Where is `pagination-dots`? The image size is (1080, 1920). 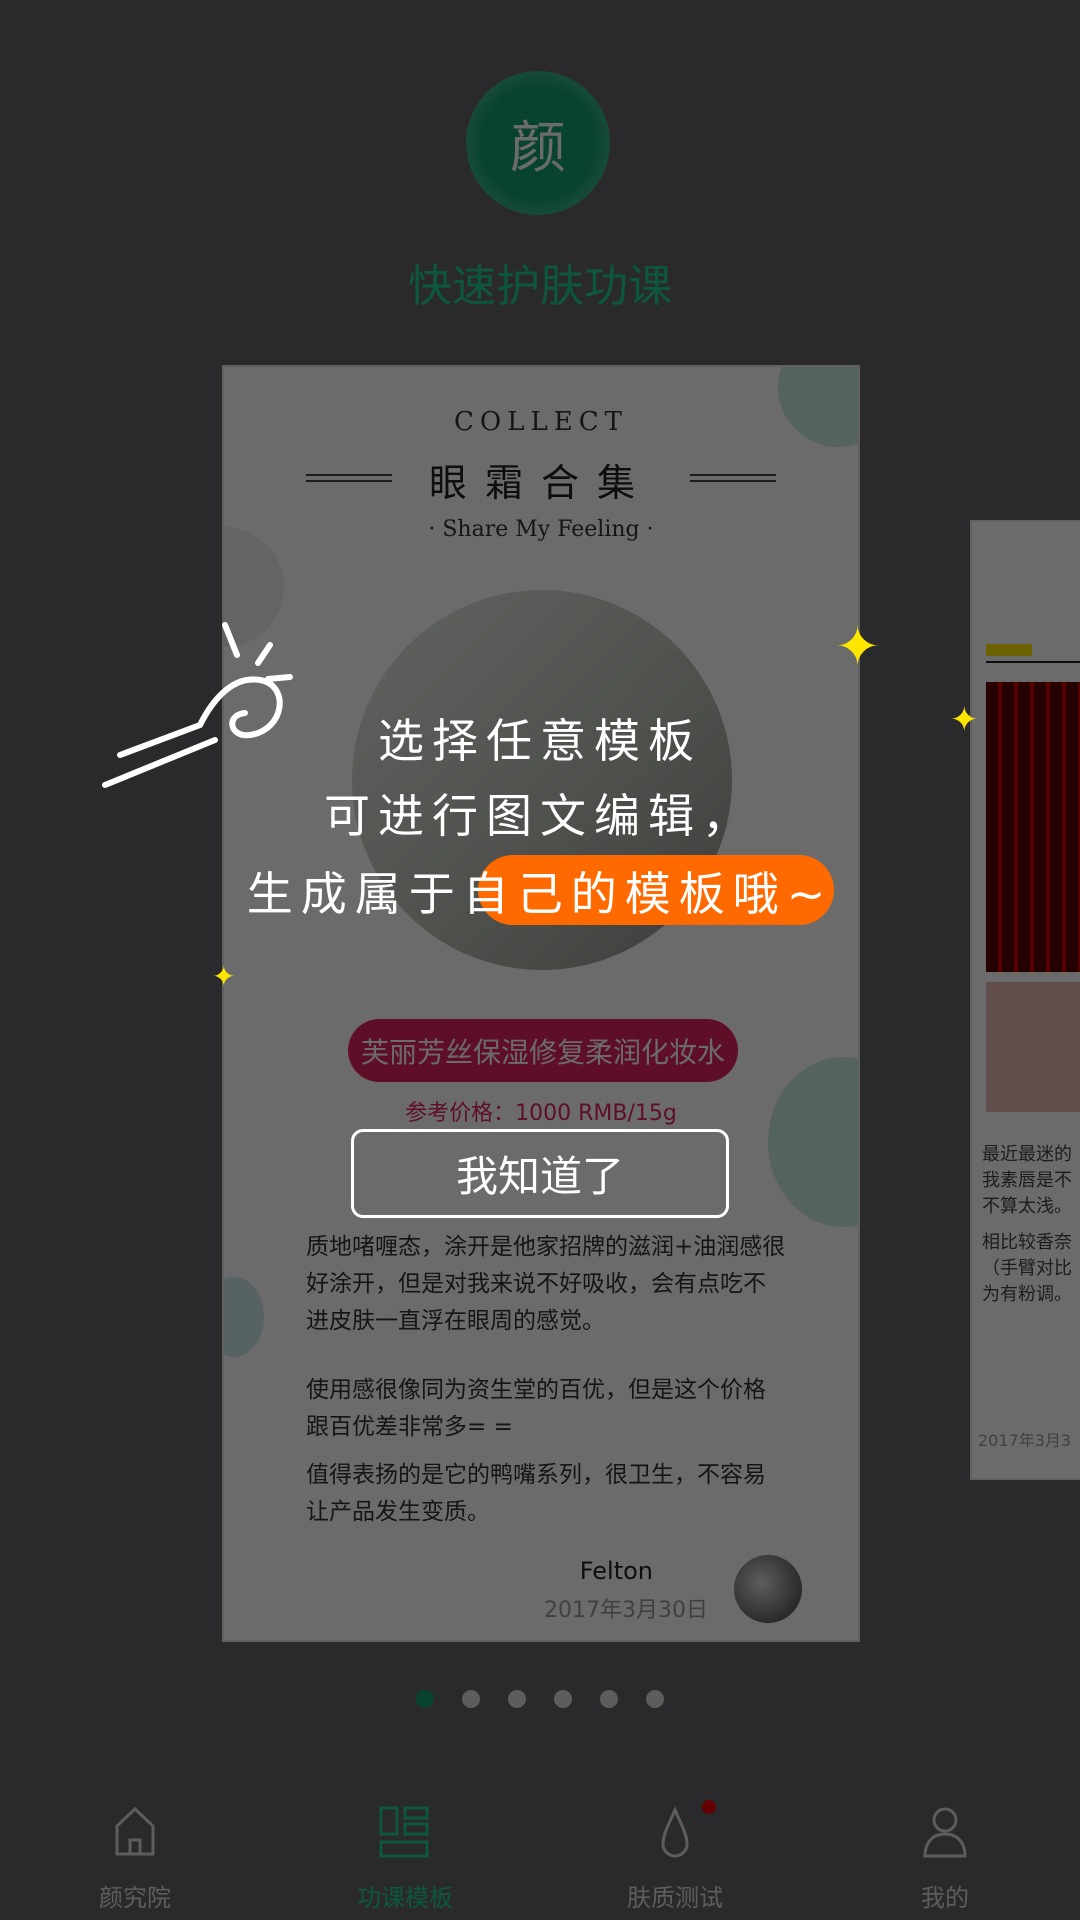
pagination-dots is located at coordinates (540, 1699).